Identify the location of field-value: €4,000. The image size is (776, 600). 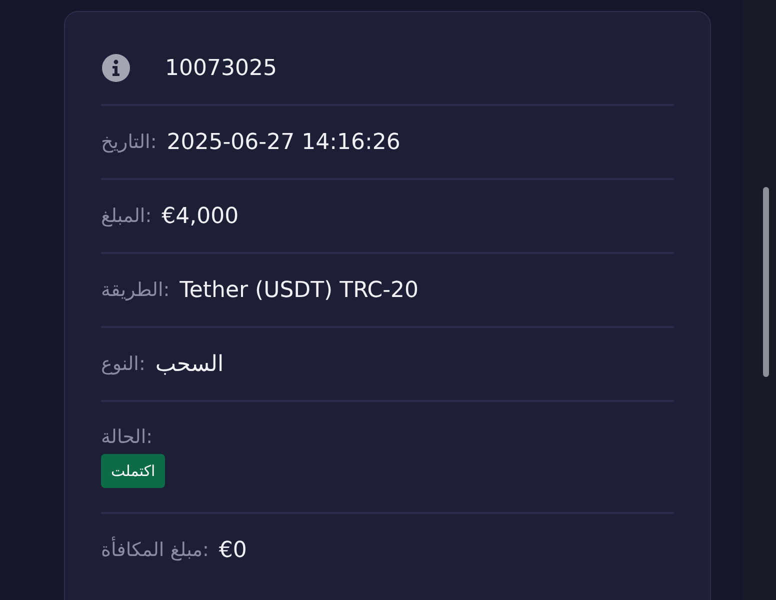
(200, 216).